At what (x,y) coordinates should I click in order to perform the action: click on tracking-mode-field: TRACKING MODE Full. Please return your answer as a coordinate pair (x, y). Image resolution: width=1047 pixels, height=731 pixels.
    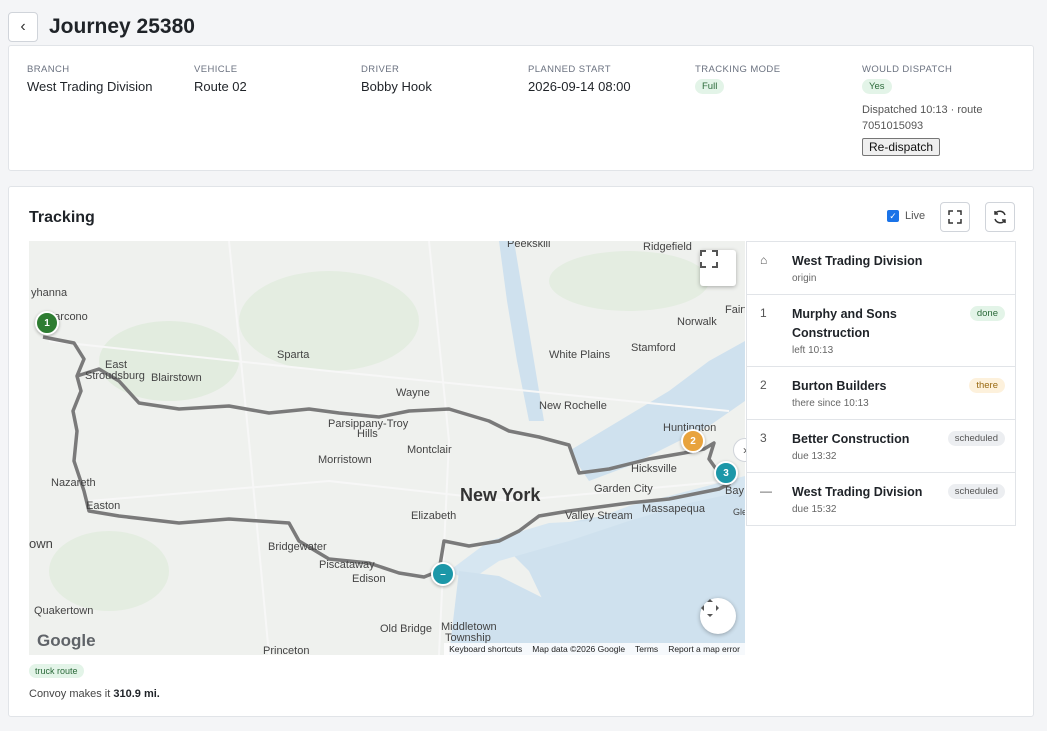
    Looking at the image, I should click on (737, 79).